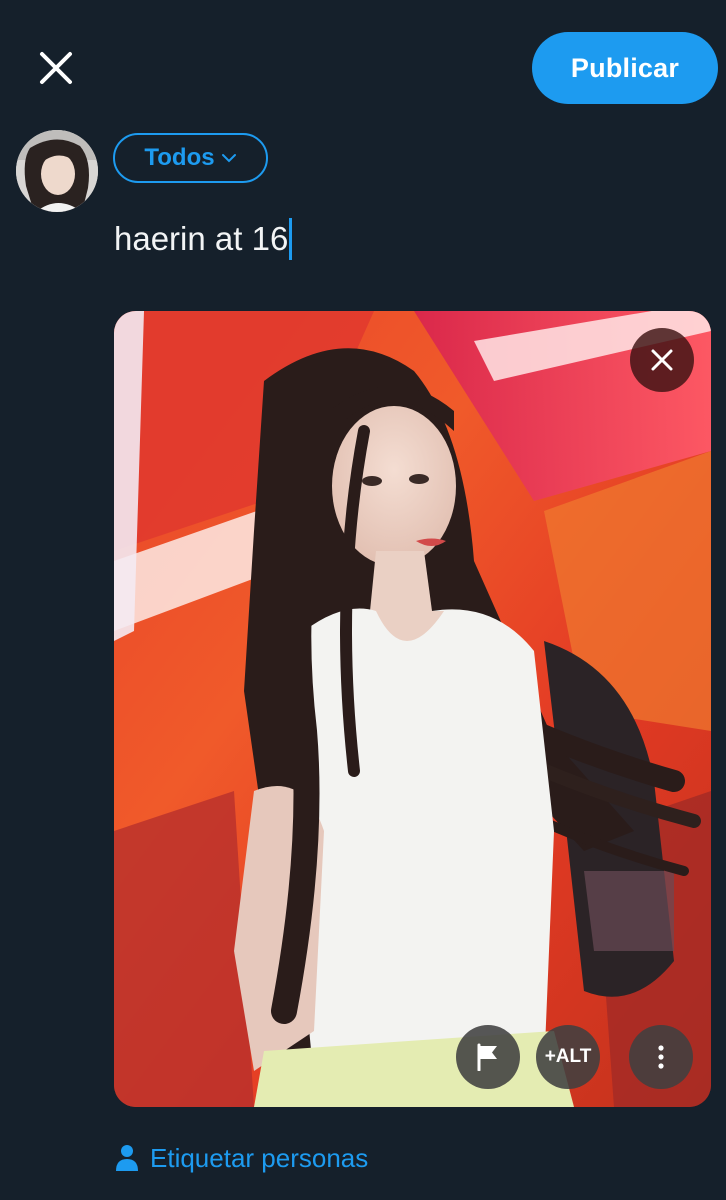  Describe the element at coordinates (179, 157) in the screenshot. I see `audience-label: Todos` at that location.